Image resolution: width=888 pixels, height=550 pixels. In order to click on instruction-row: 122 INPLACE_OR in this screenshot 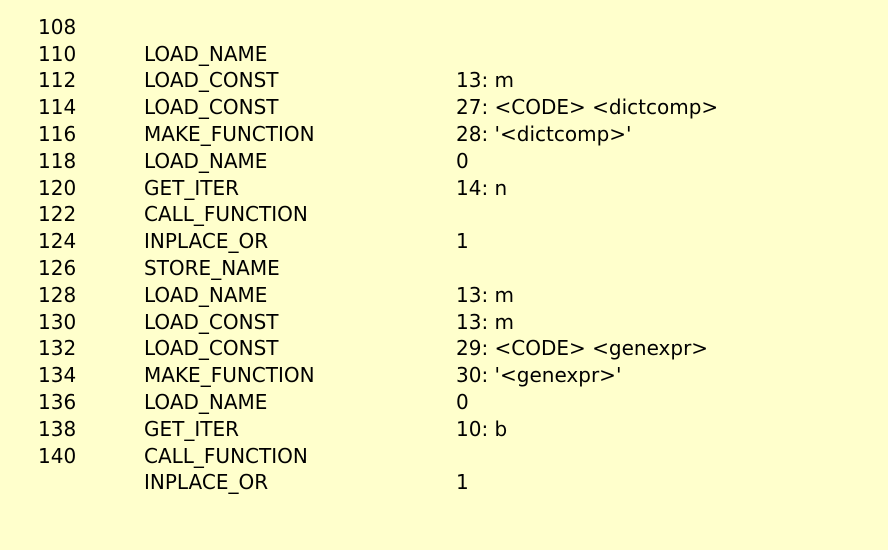, I will do `click(444, 214)`.